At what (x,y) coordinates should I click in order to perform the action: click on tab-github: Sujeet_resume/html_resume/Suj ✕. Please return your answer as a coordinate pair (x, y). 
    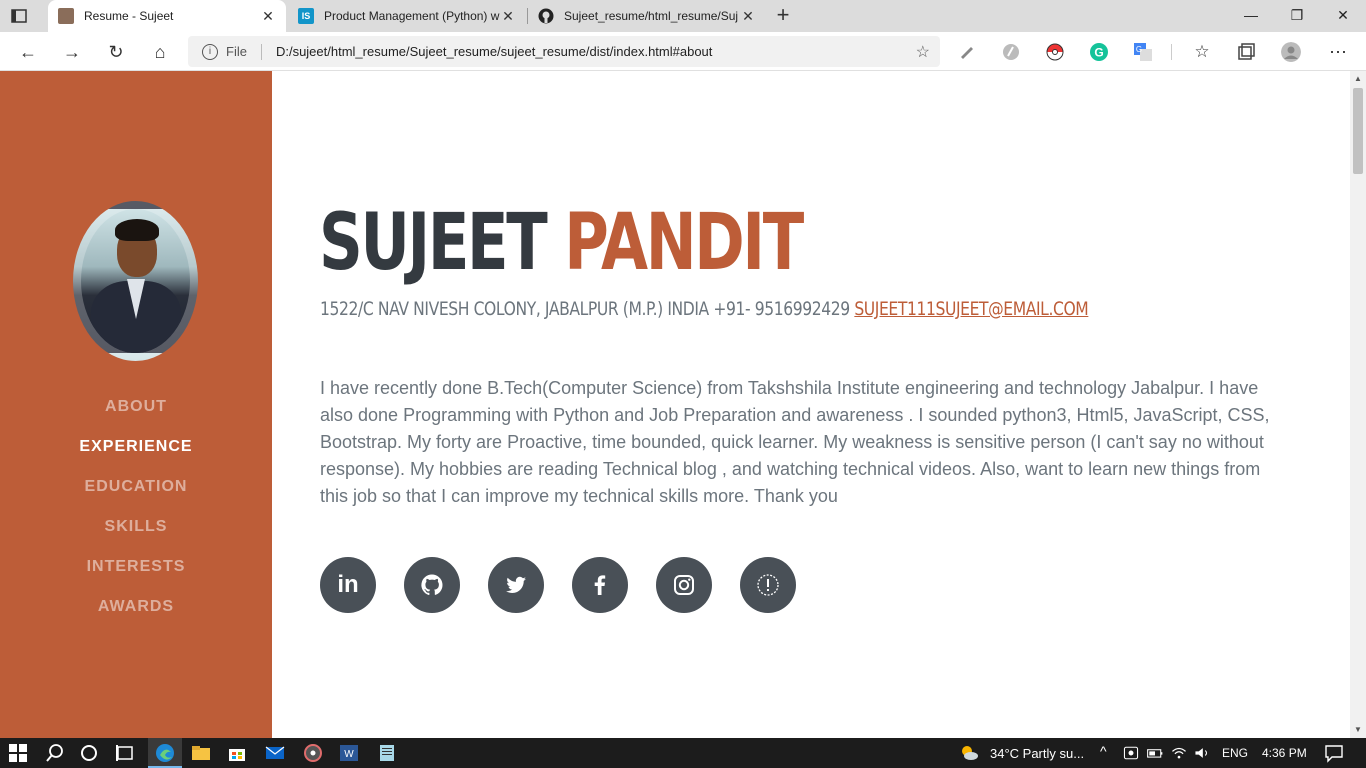
    Looking at the image, I should click on (647, 16).